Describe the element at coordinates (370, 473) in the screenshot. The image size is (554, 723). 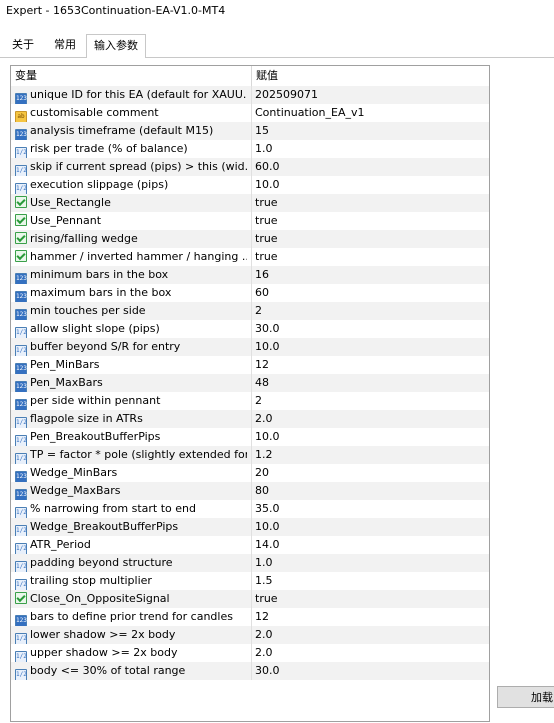
I see `parameter-value: 20` at that location.